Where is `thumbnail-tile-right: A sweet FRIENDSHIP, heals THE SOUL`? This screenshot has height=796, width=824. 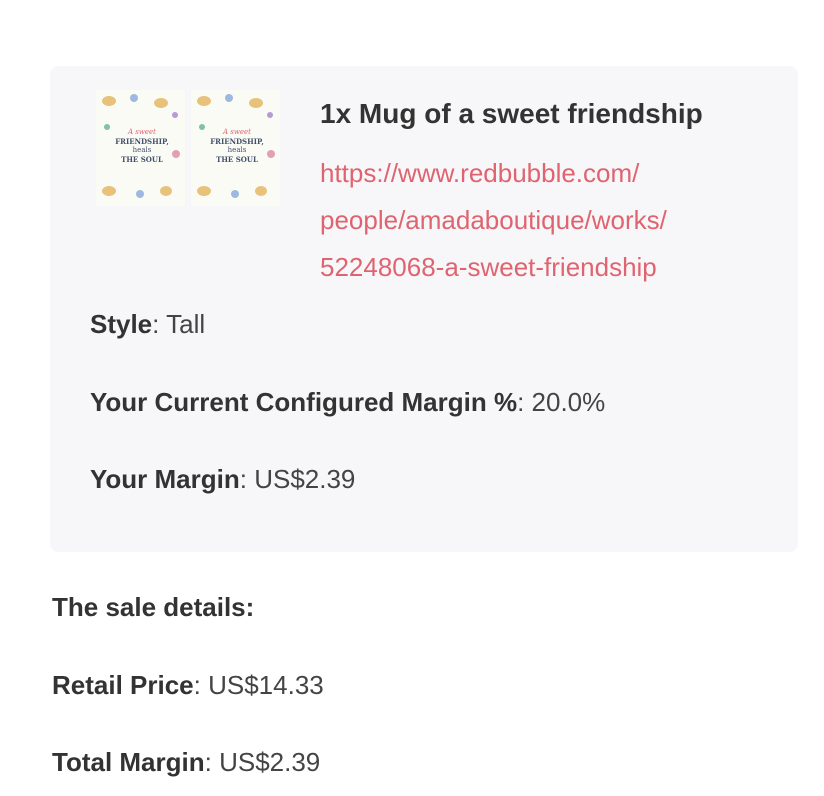 thumbnail-tile-right: A sweet FRIENDSHIP, heals THE SOUL is located at coordinates (235, 148).